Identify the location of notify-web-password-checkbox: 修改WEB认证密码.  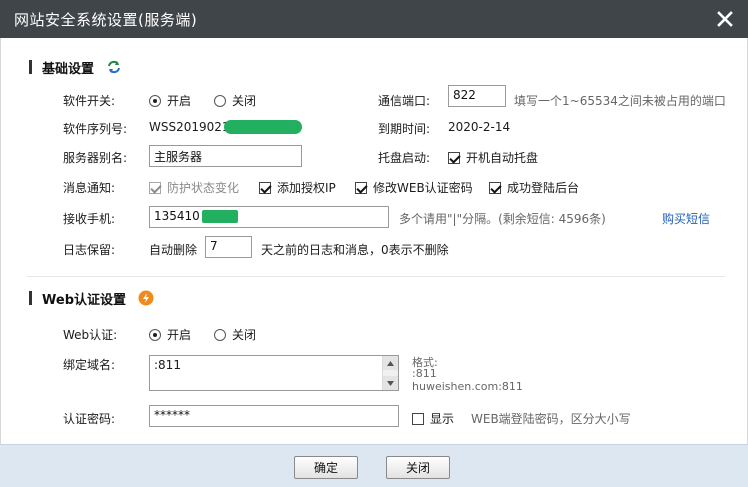
(414, 187).